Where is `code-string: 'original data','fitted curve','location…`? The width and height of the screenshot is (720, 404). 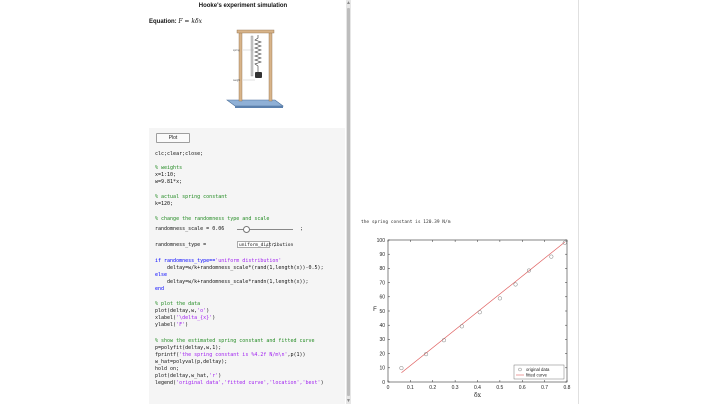 code-string: 'original data','fitted curve','location… is located at coordinates (248, 383).